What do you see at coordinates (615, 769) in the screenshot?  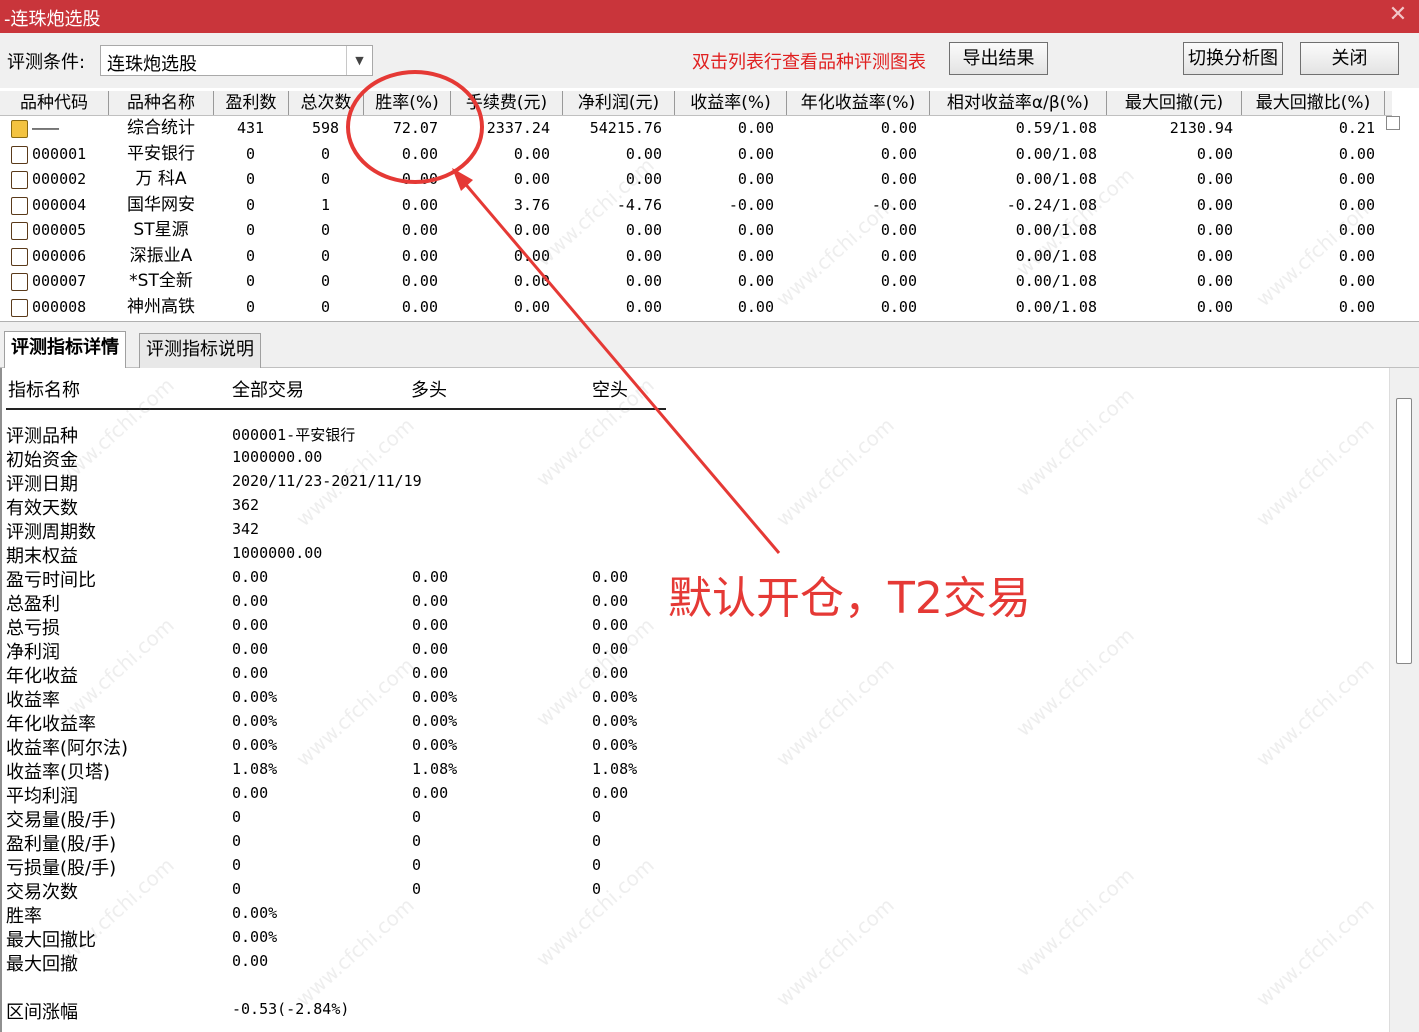 I see `detail-value-short: 1.08%` at bounding box center [615, 769].